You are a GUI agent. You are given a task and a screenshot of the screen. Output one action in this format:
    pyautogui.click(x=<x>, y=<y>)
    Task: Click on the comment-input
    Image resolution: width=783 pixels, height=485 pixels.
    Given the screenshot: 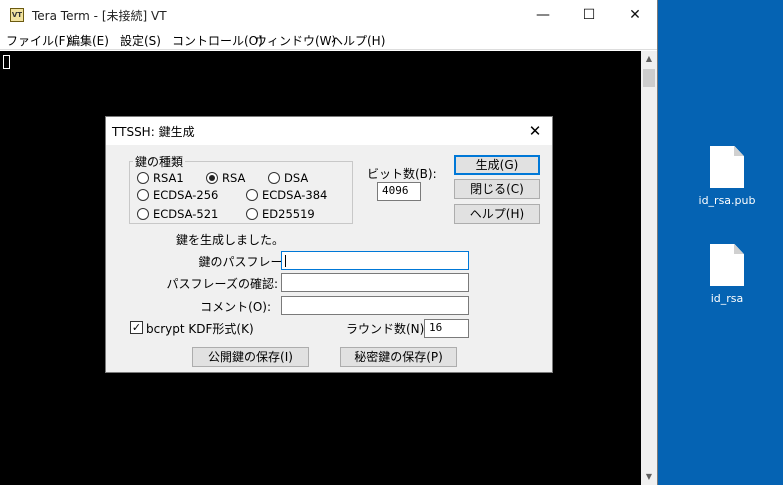 What is the action you would take?
    pyautogui.click(x=375, y=305)
    